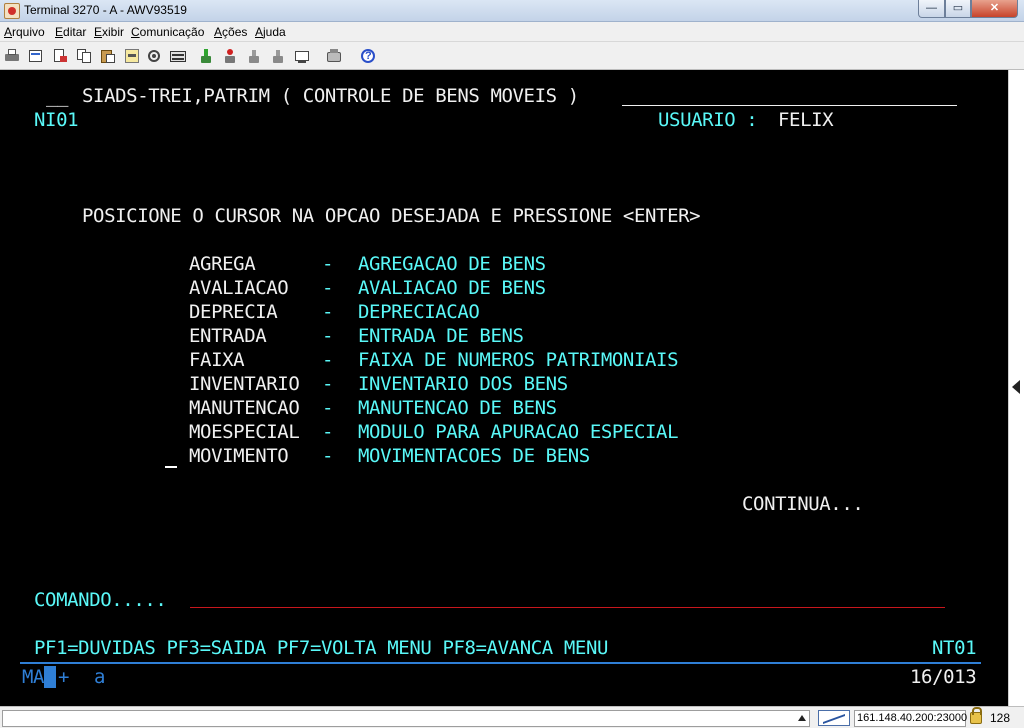 This screenshot has height=728, width=1024. What do you see at coordinates (707, 120) in the screenshot?
I see `user-label: USUARIO :` at bounding box center [707, 120].